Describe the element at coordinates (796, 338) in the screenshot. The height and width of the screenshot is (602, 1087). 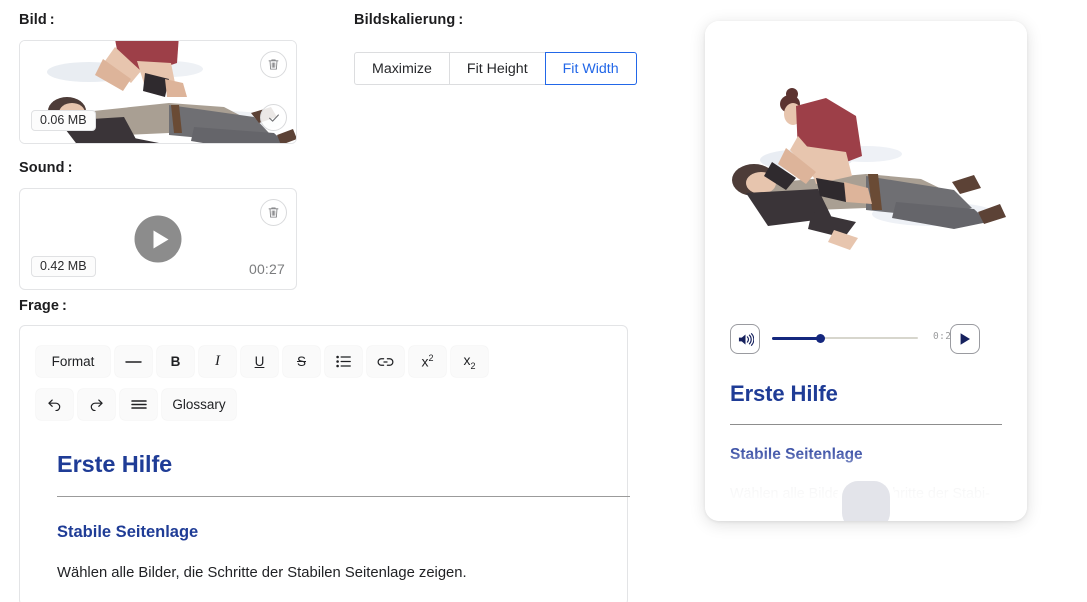
I see `slider-fill` at that location.